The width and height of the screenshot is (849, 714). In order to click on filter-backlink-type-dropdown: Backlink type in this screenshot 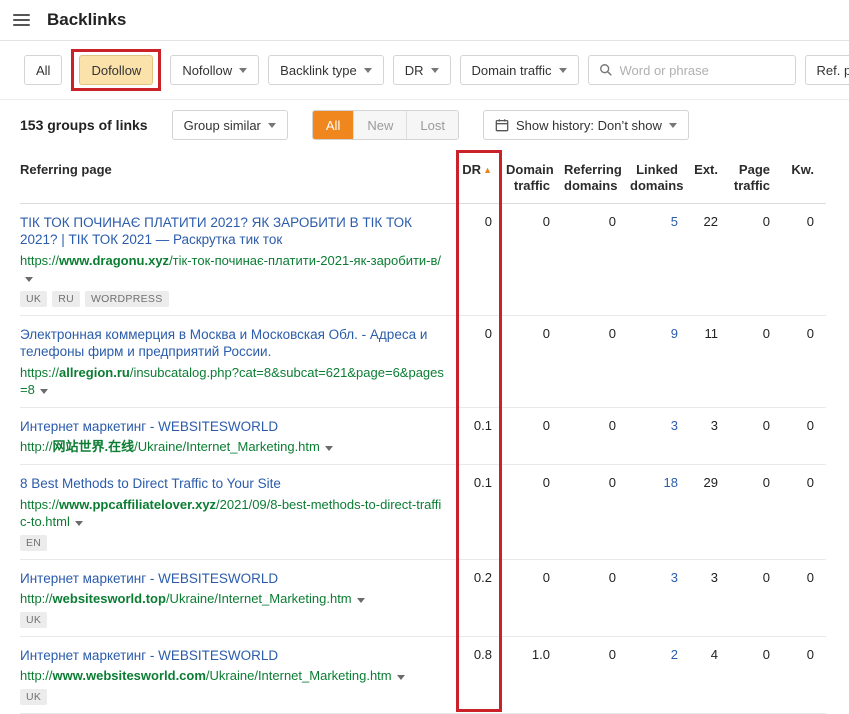, I will do `click(326, 70)`.